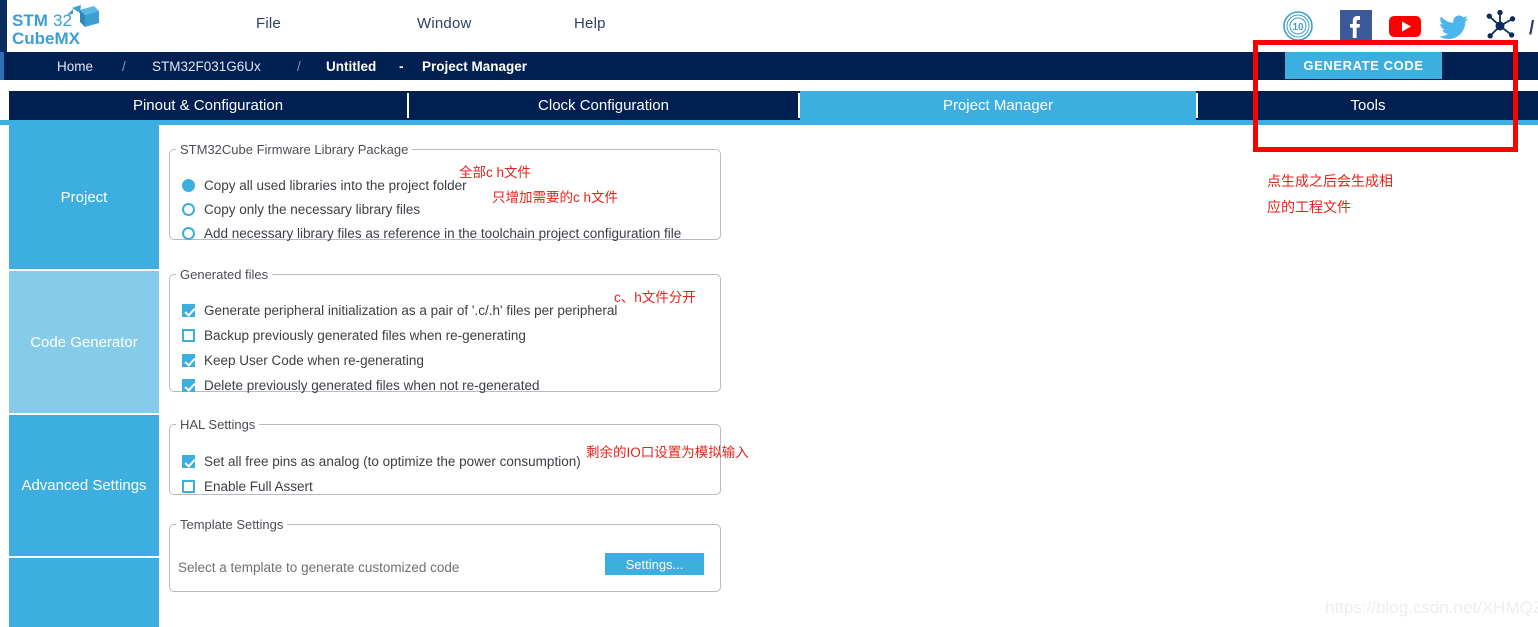  What do you see at coordinates (603, 105) in the screenshot?
I see `tab-clock-configuration: Clock Configuration` at bounding box center [603, 105].